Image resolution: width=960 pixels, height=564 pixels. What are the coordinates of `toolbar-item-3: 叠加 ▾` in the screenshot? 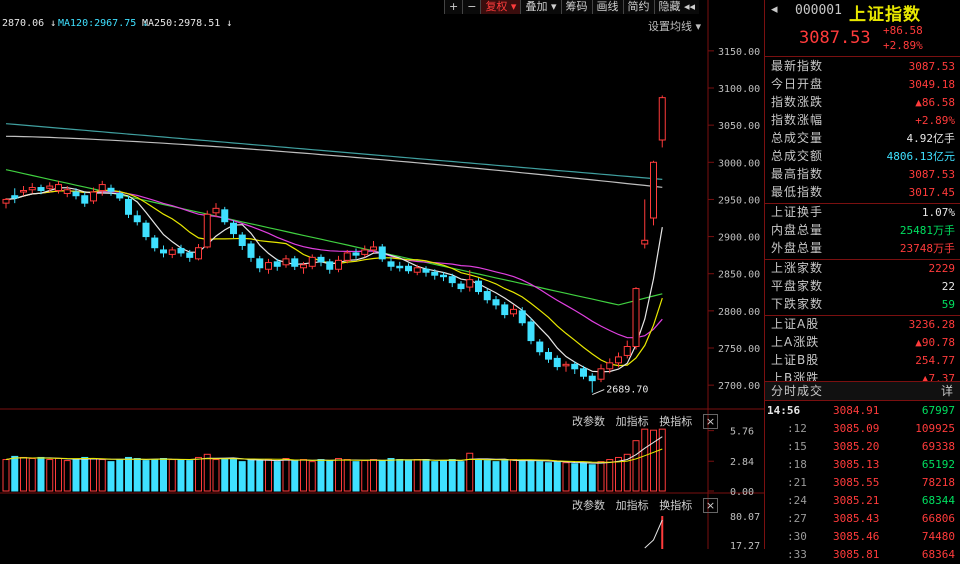 It's located at (540, 7).